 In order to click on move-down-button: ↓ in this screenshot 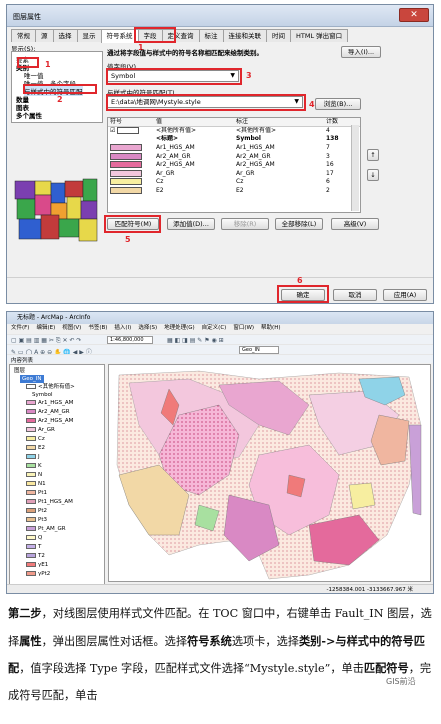, I will do `click(373, 175)`.